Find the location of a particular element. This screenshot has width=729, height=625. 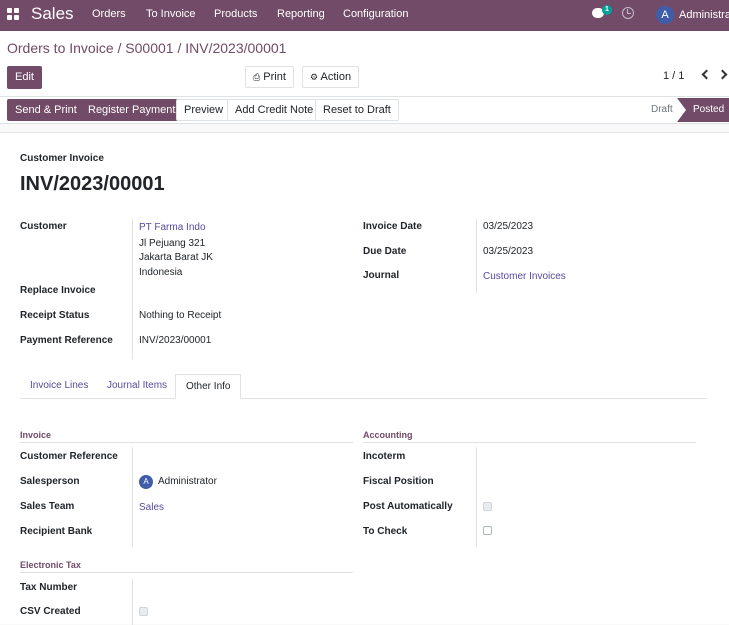

to-check-label: To Check is located at coordinates (385, 531).